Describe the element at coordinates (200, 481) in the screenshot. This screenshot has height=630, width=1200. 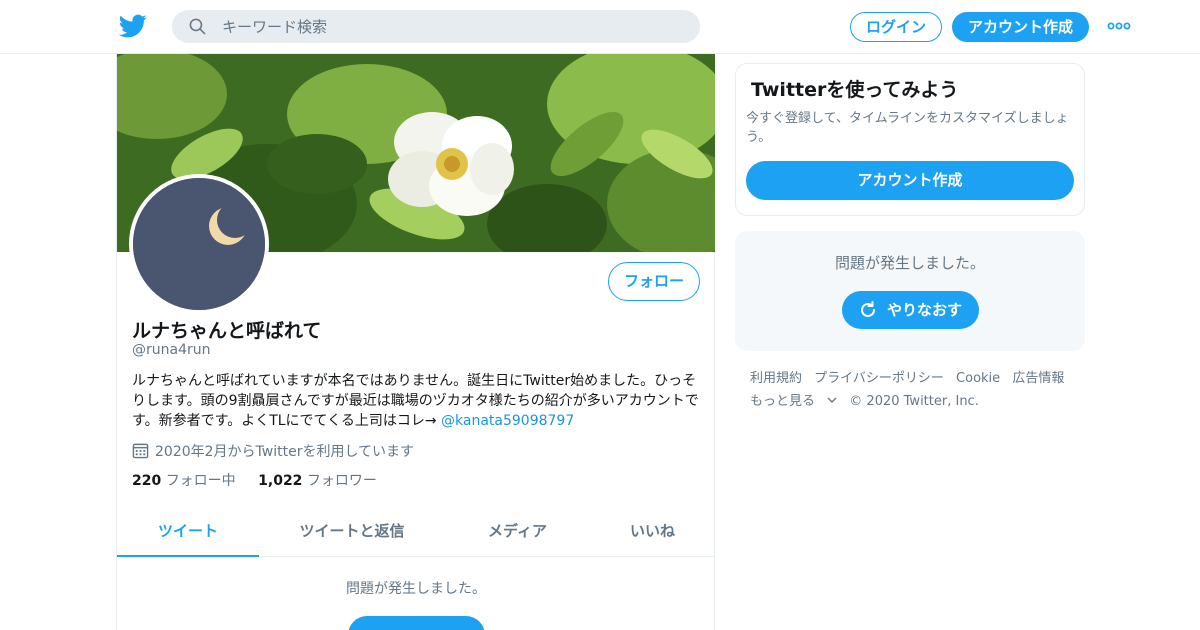
I see `following-label: フォロー中` at that location.